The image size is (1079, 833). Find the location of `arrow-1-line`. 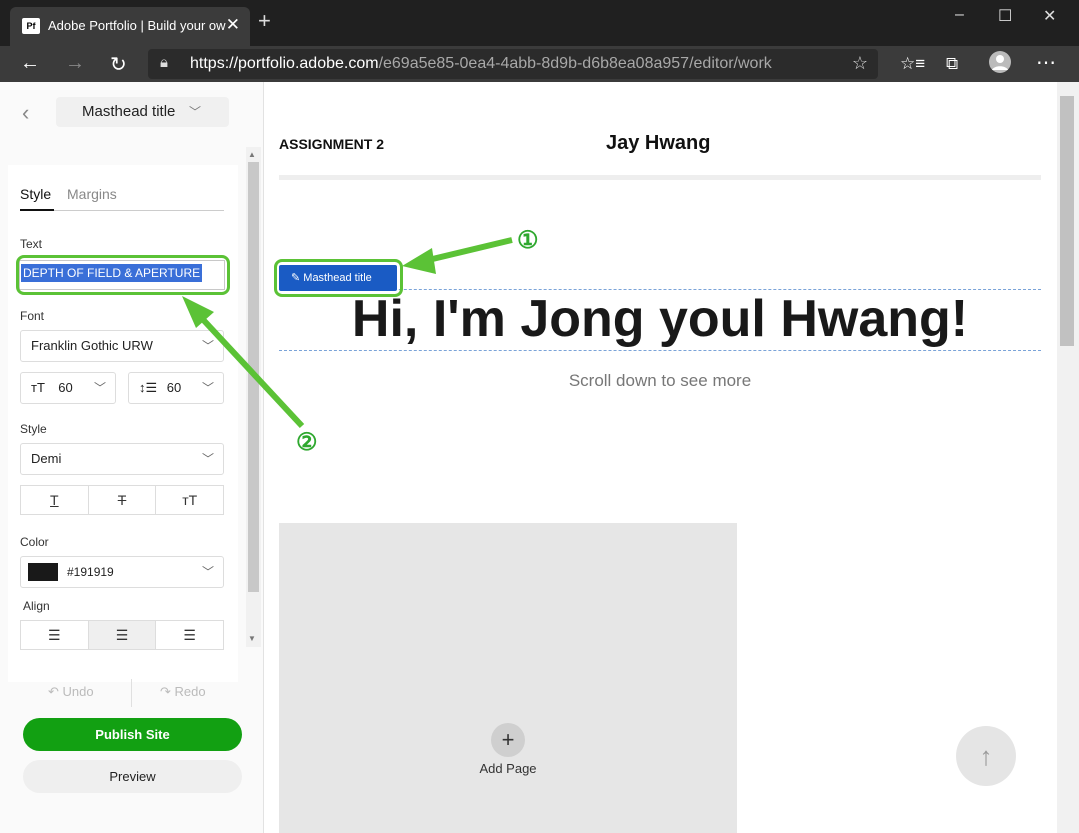

arrow-1-line is located at coordinates (466, 251).